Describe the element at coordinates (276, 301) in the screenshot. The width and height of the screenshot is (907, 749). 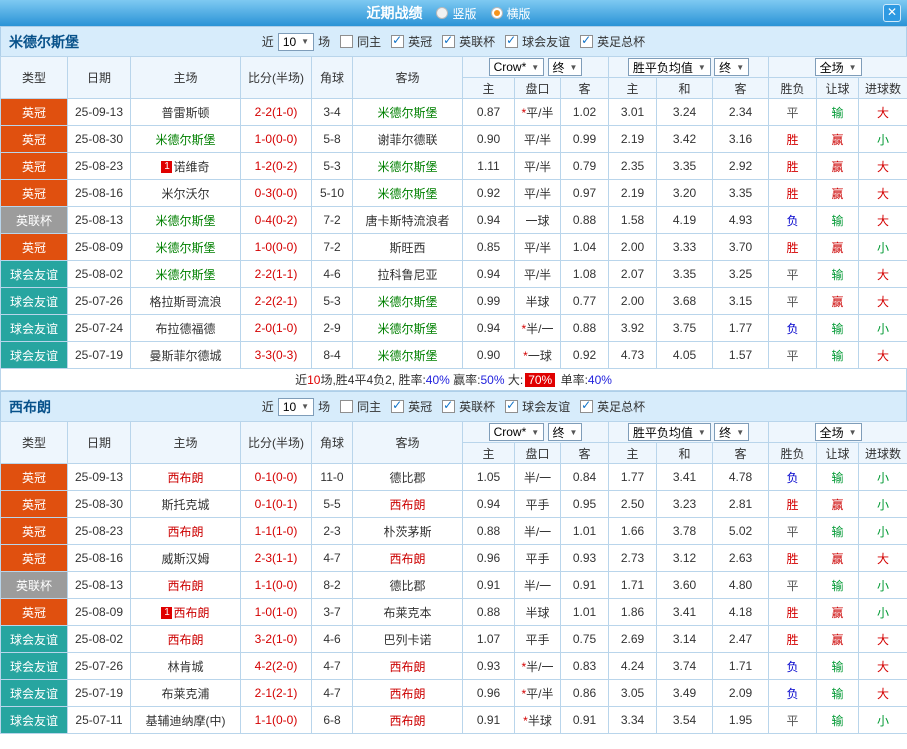
I see `score-link: 2-2(2-1)` at that location.